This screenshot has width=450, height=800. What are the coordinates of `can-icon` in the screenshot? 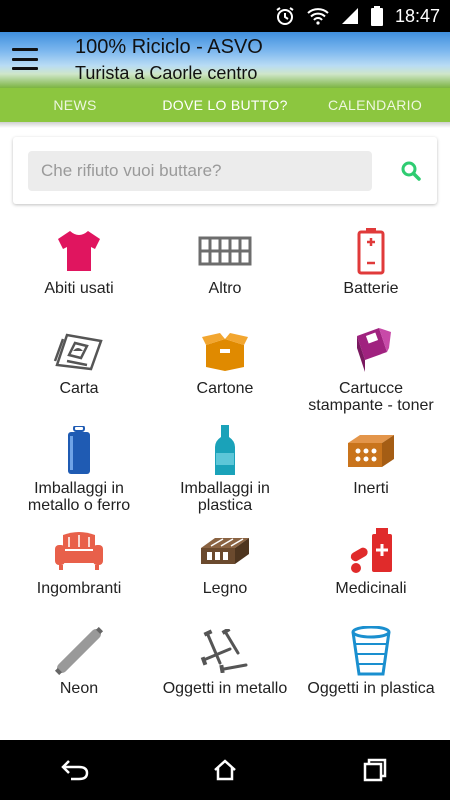 It's located at (79, 451).